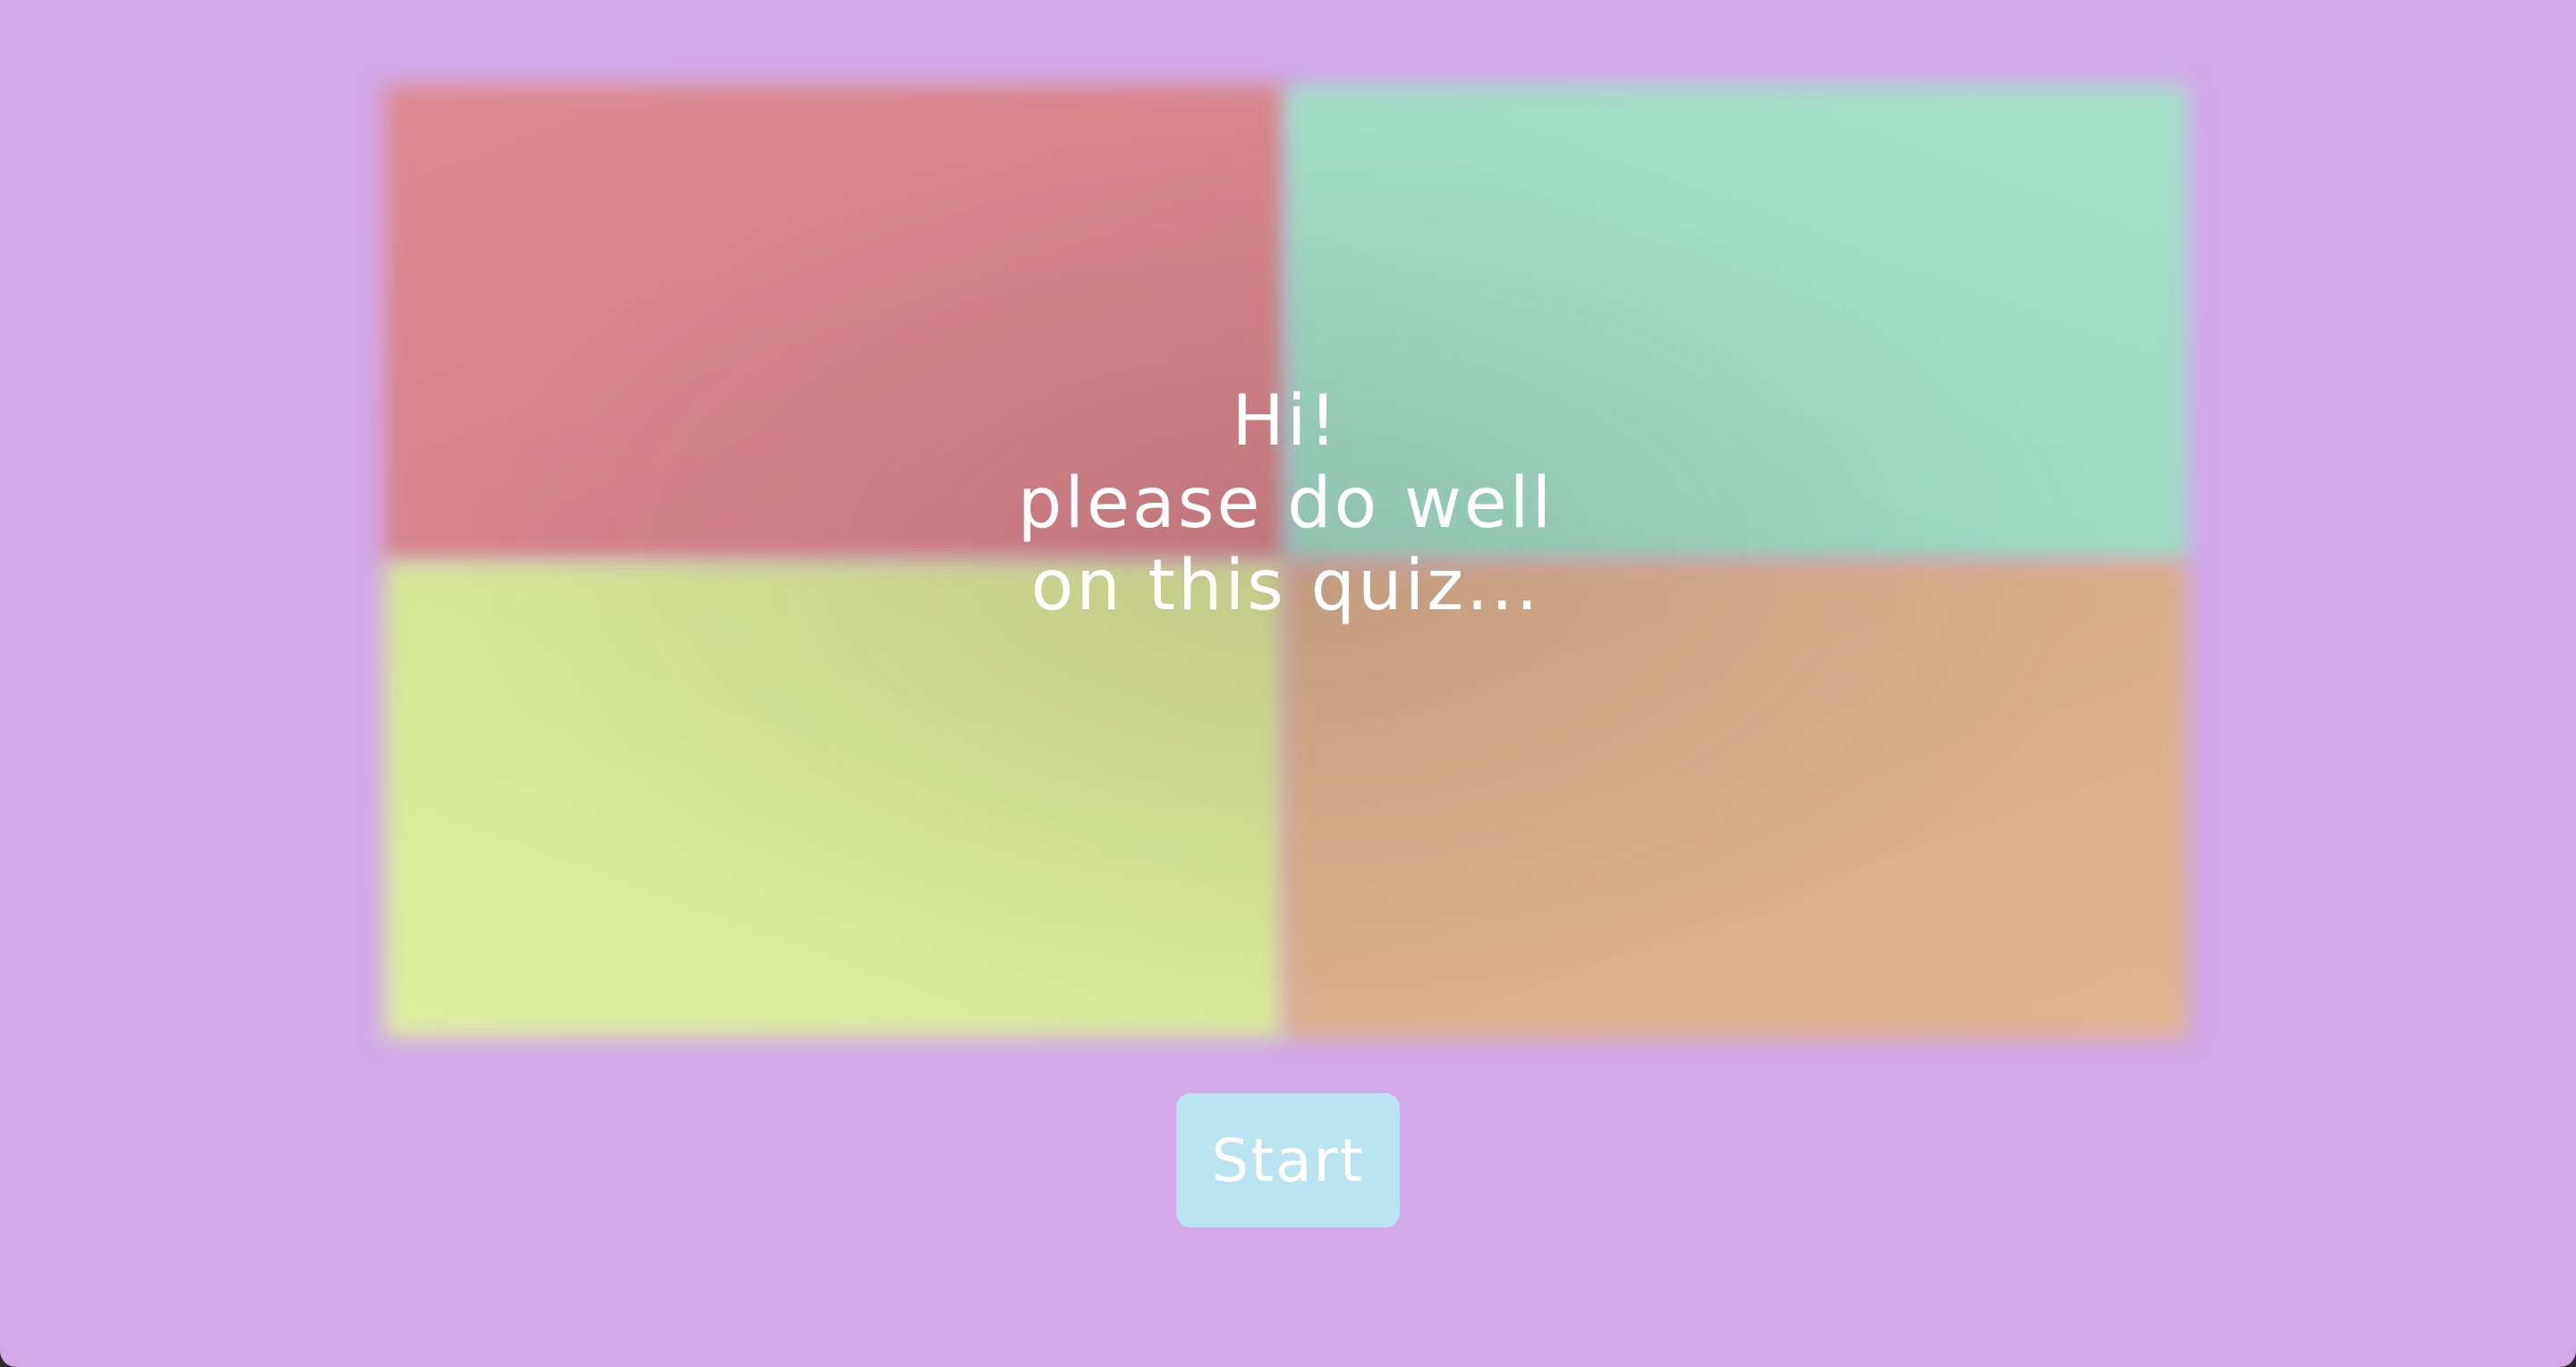 This screenshot has height=1367, width=2576. I want to click on welcome-line-request: please do well, so click(1286, 504).